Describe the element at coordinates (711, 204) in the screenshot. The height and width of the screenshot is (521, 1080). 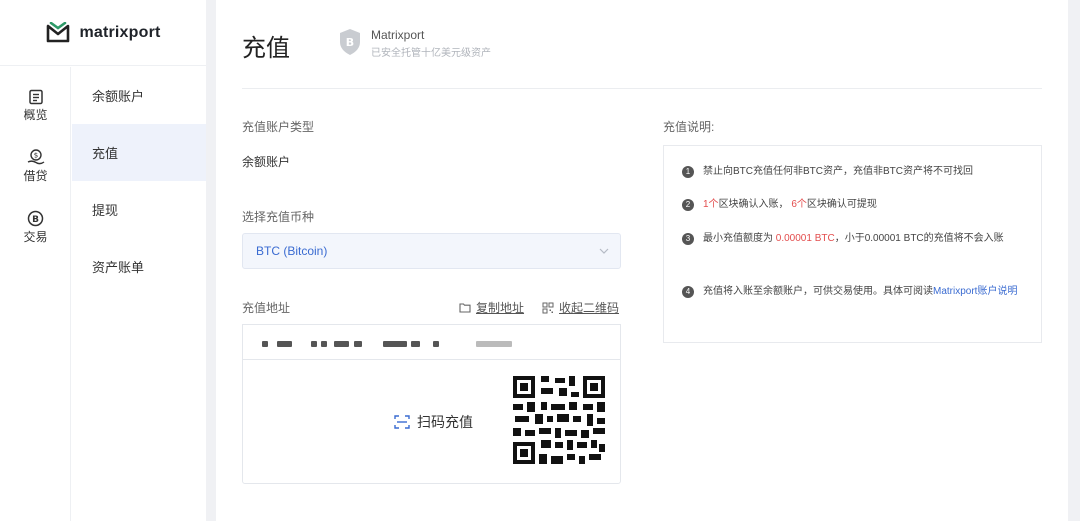
I see `instruction-highlight: 1个` at that location.